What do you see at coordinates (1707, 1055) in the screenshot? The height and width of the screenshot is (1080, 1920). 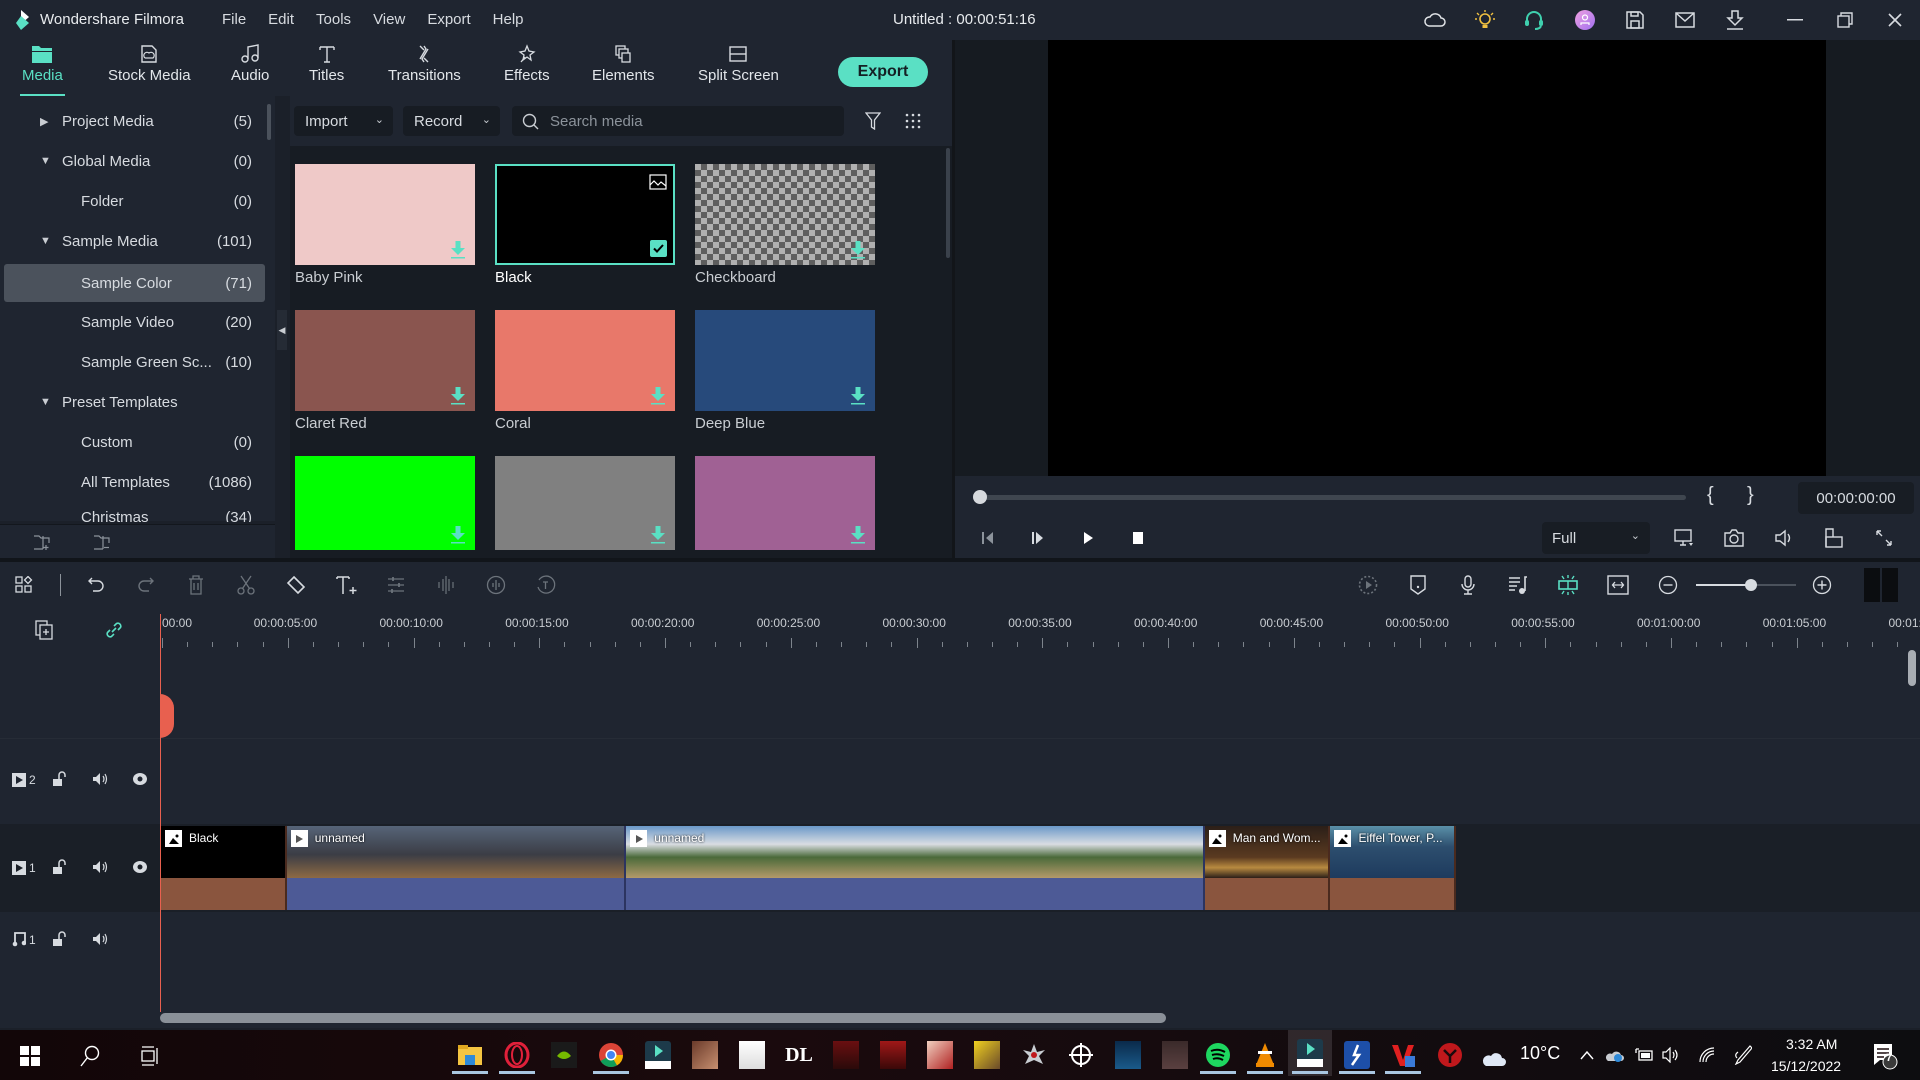 I see `wifi-icon` at bounding box center [1707, 1055].